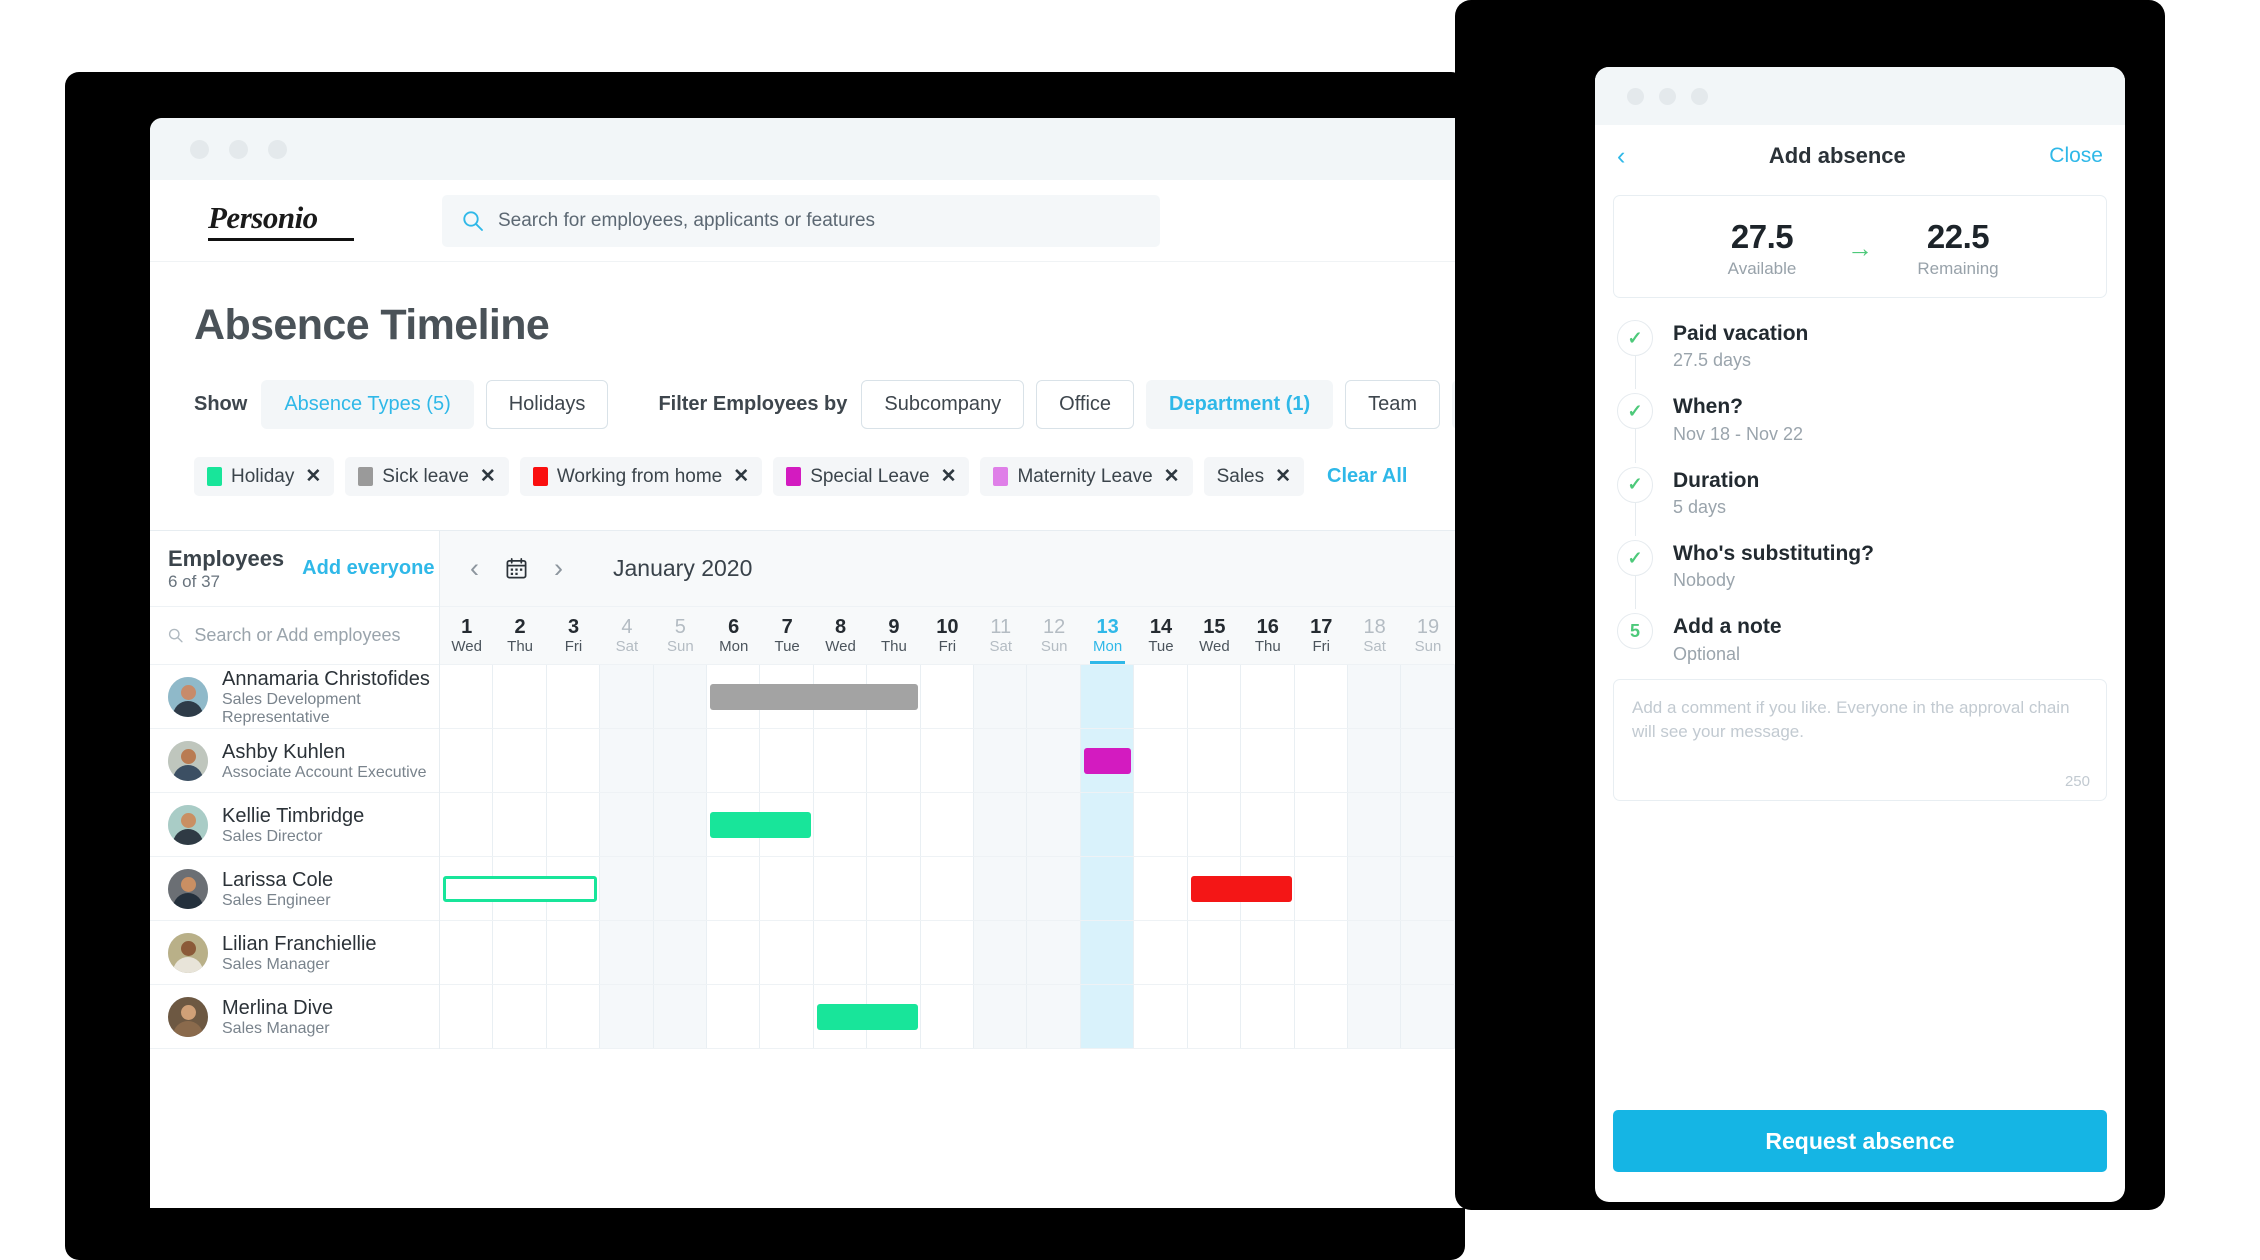 The width and height of the screenshot is (2260, 1260). I want to click on chevron-left-icon: ‹, so click(1621, 156).